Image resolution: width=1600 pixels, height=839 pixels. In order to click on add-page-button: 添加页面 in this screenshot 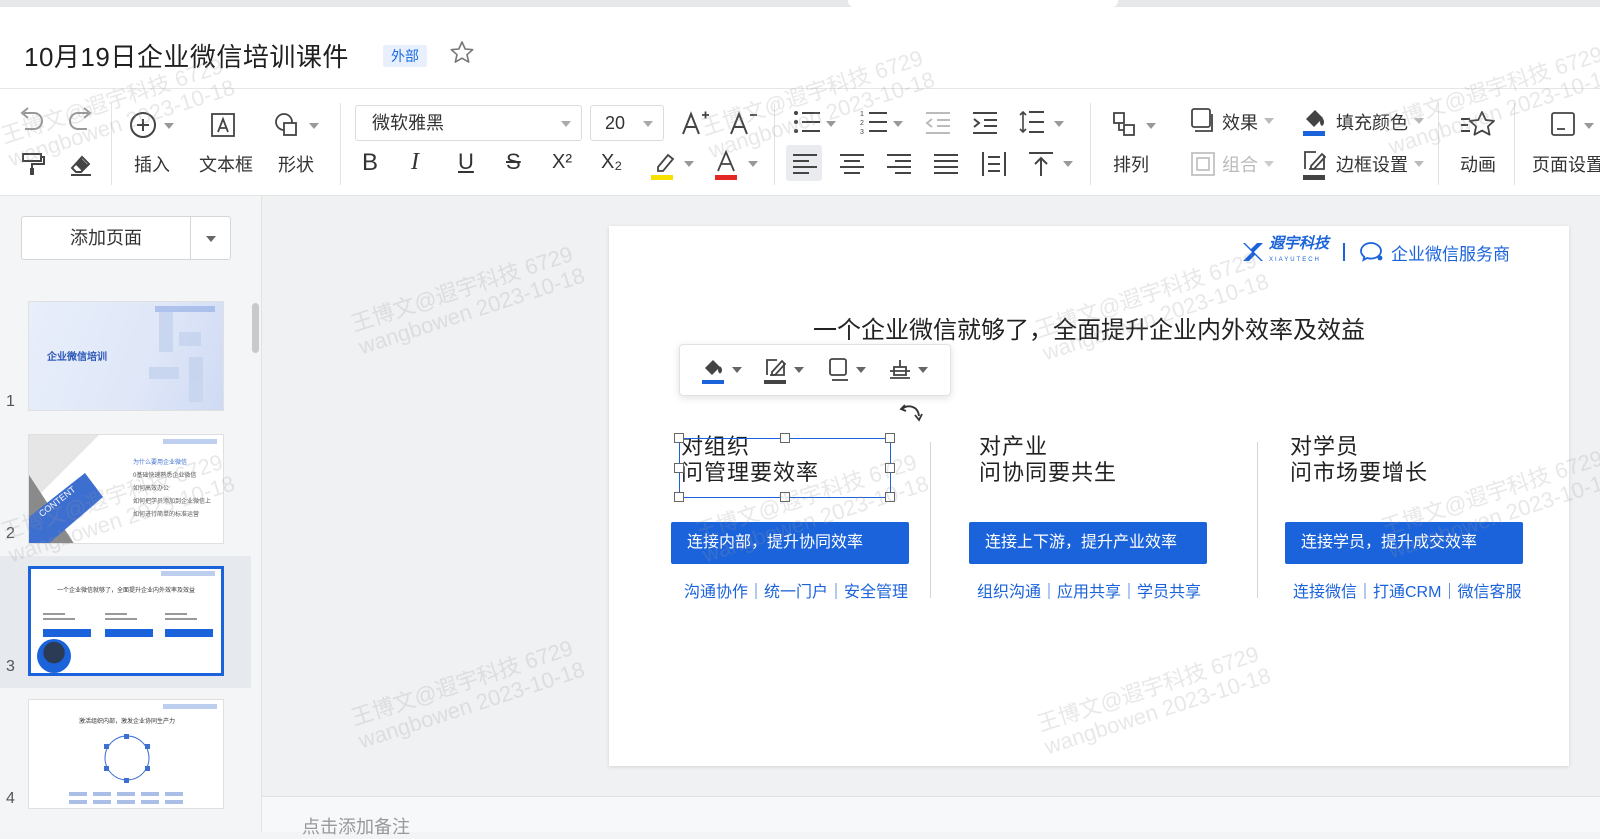, I will do `click(126, 238)`.